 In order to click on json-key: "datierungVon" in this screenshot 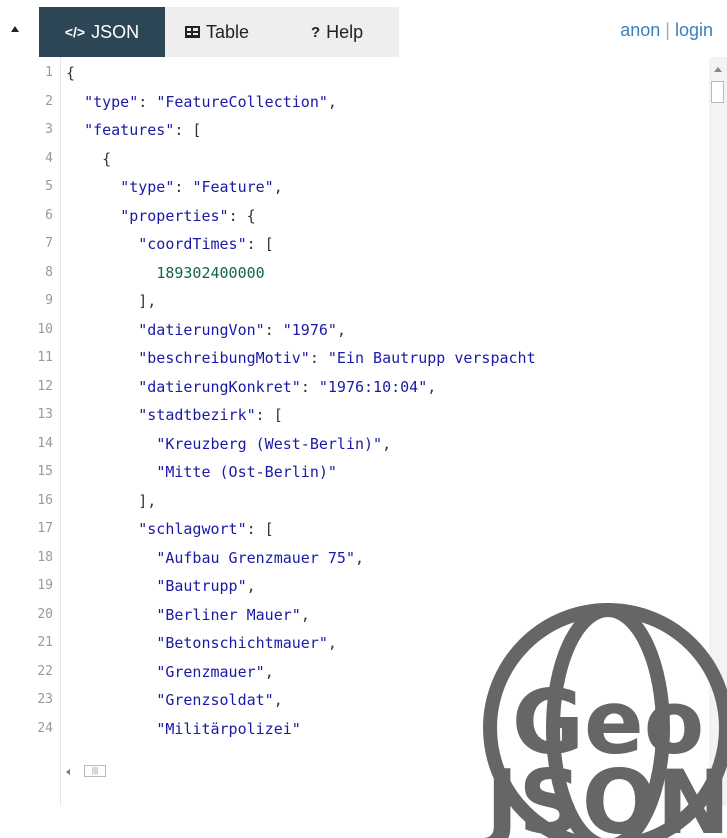, I will do `click(201, 329)`.